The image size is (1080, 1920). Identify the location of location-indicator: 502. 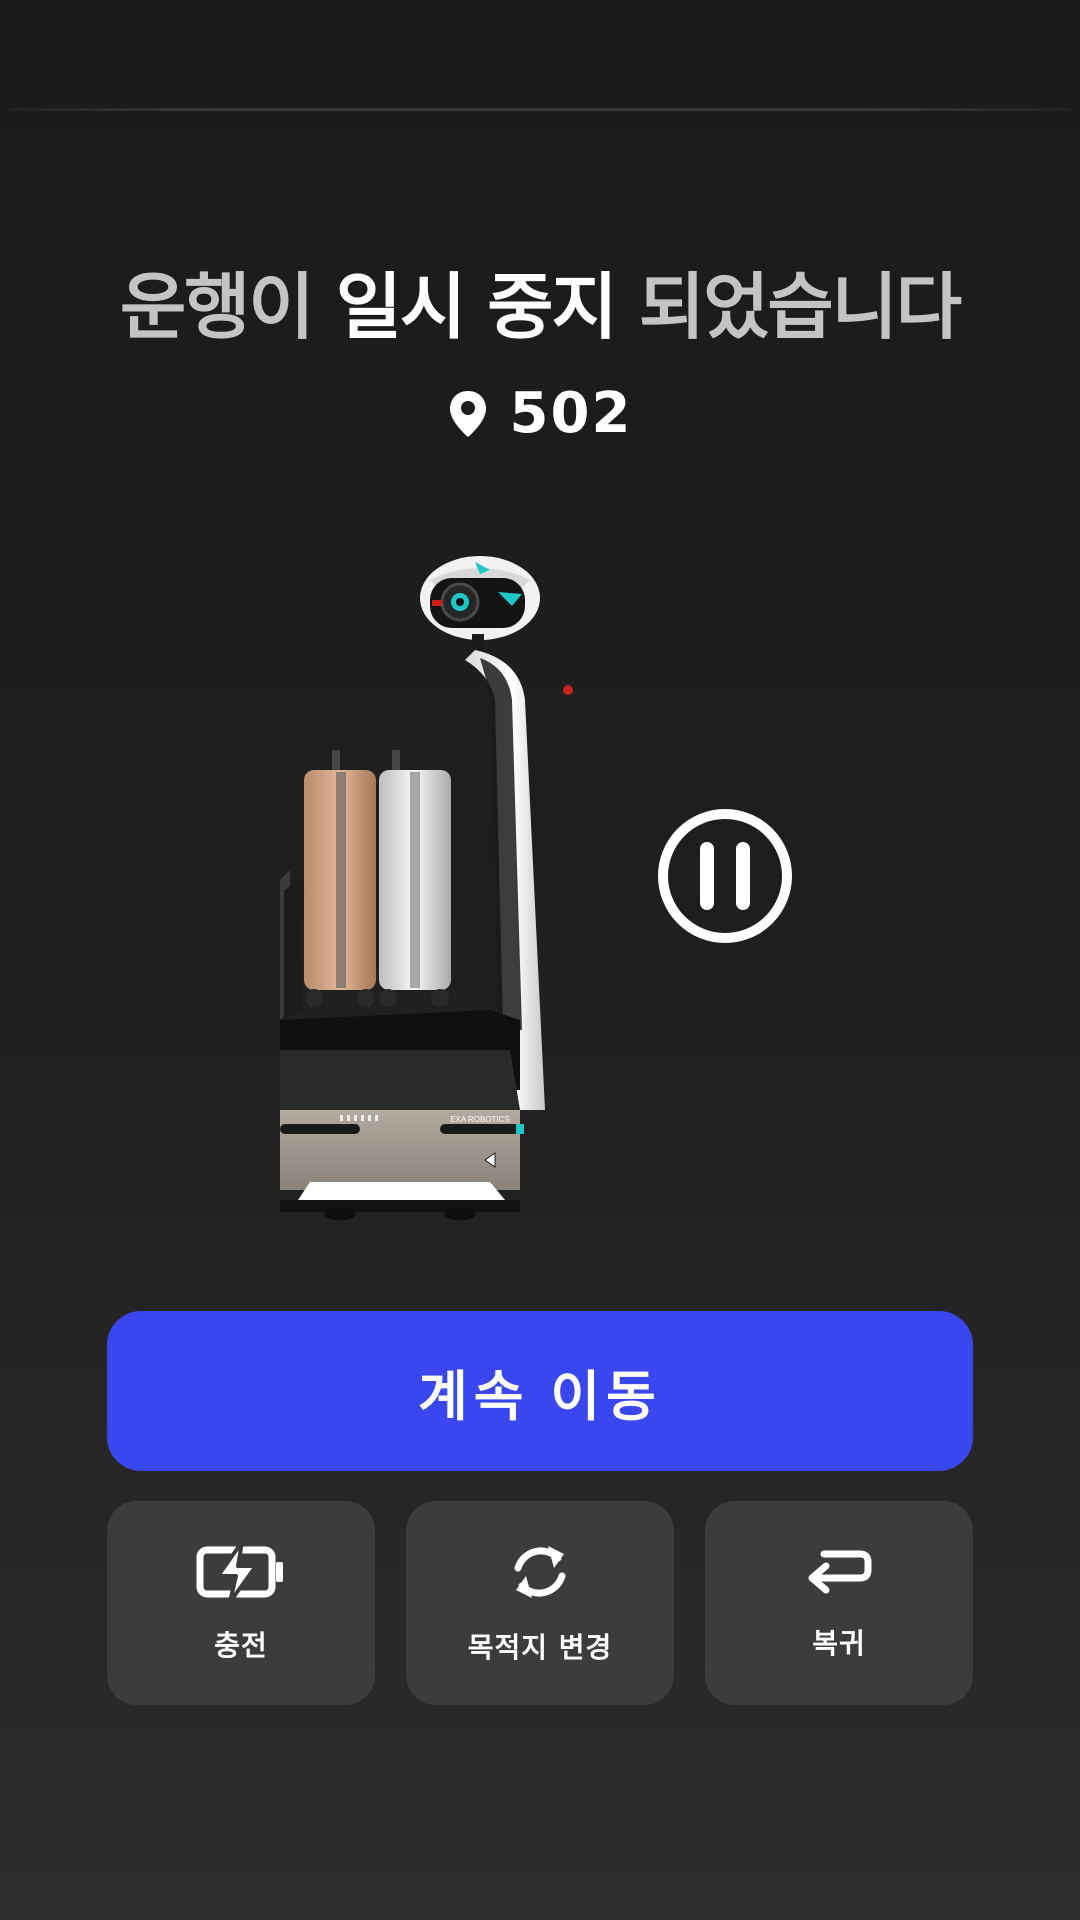
(540, 414).